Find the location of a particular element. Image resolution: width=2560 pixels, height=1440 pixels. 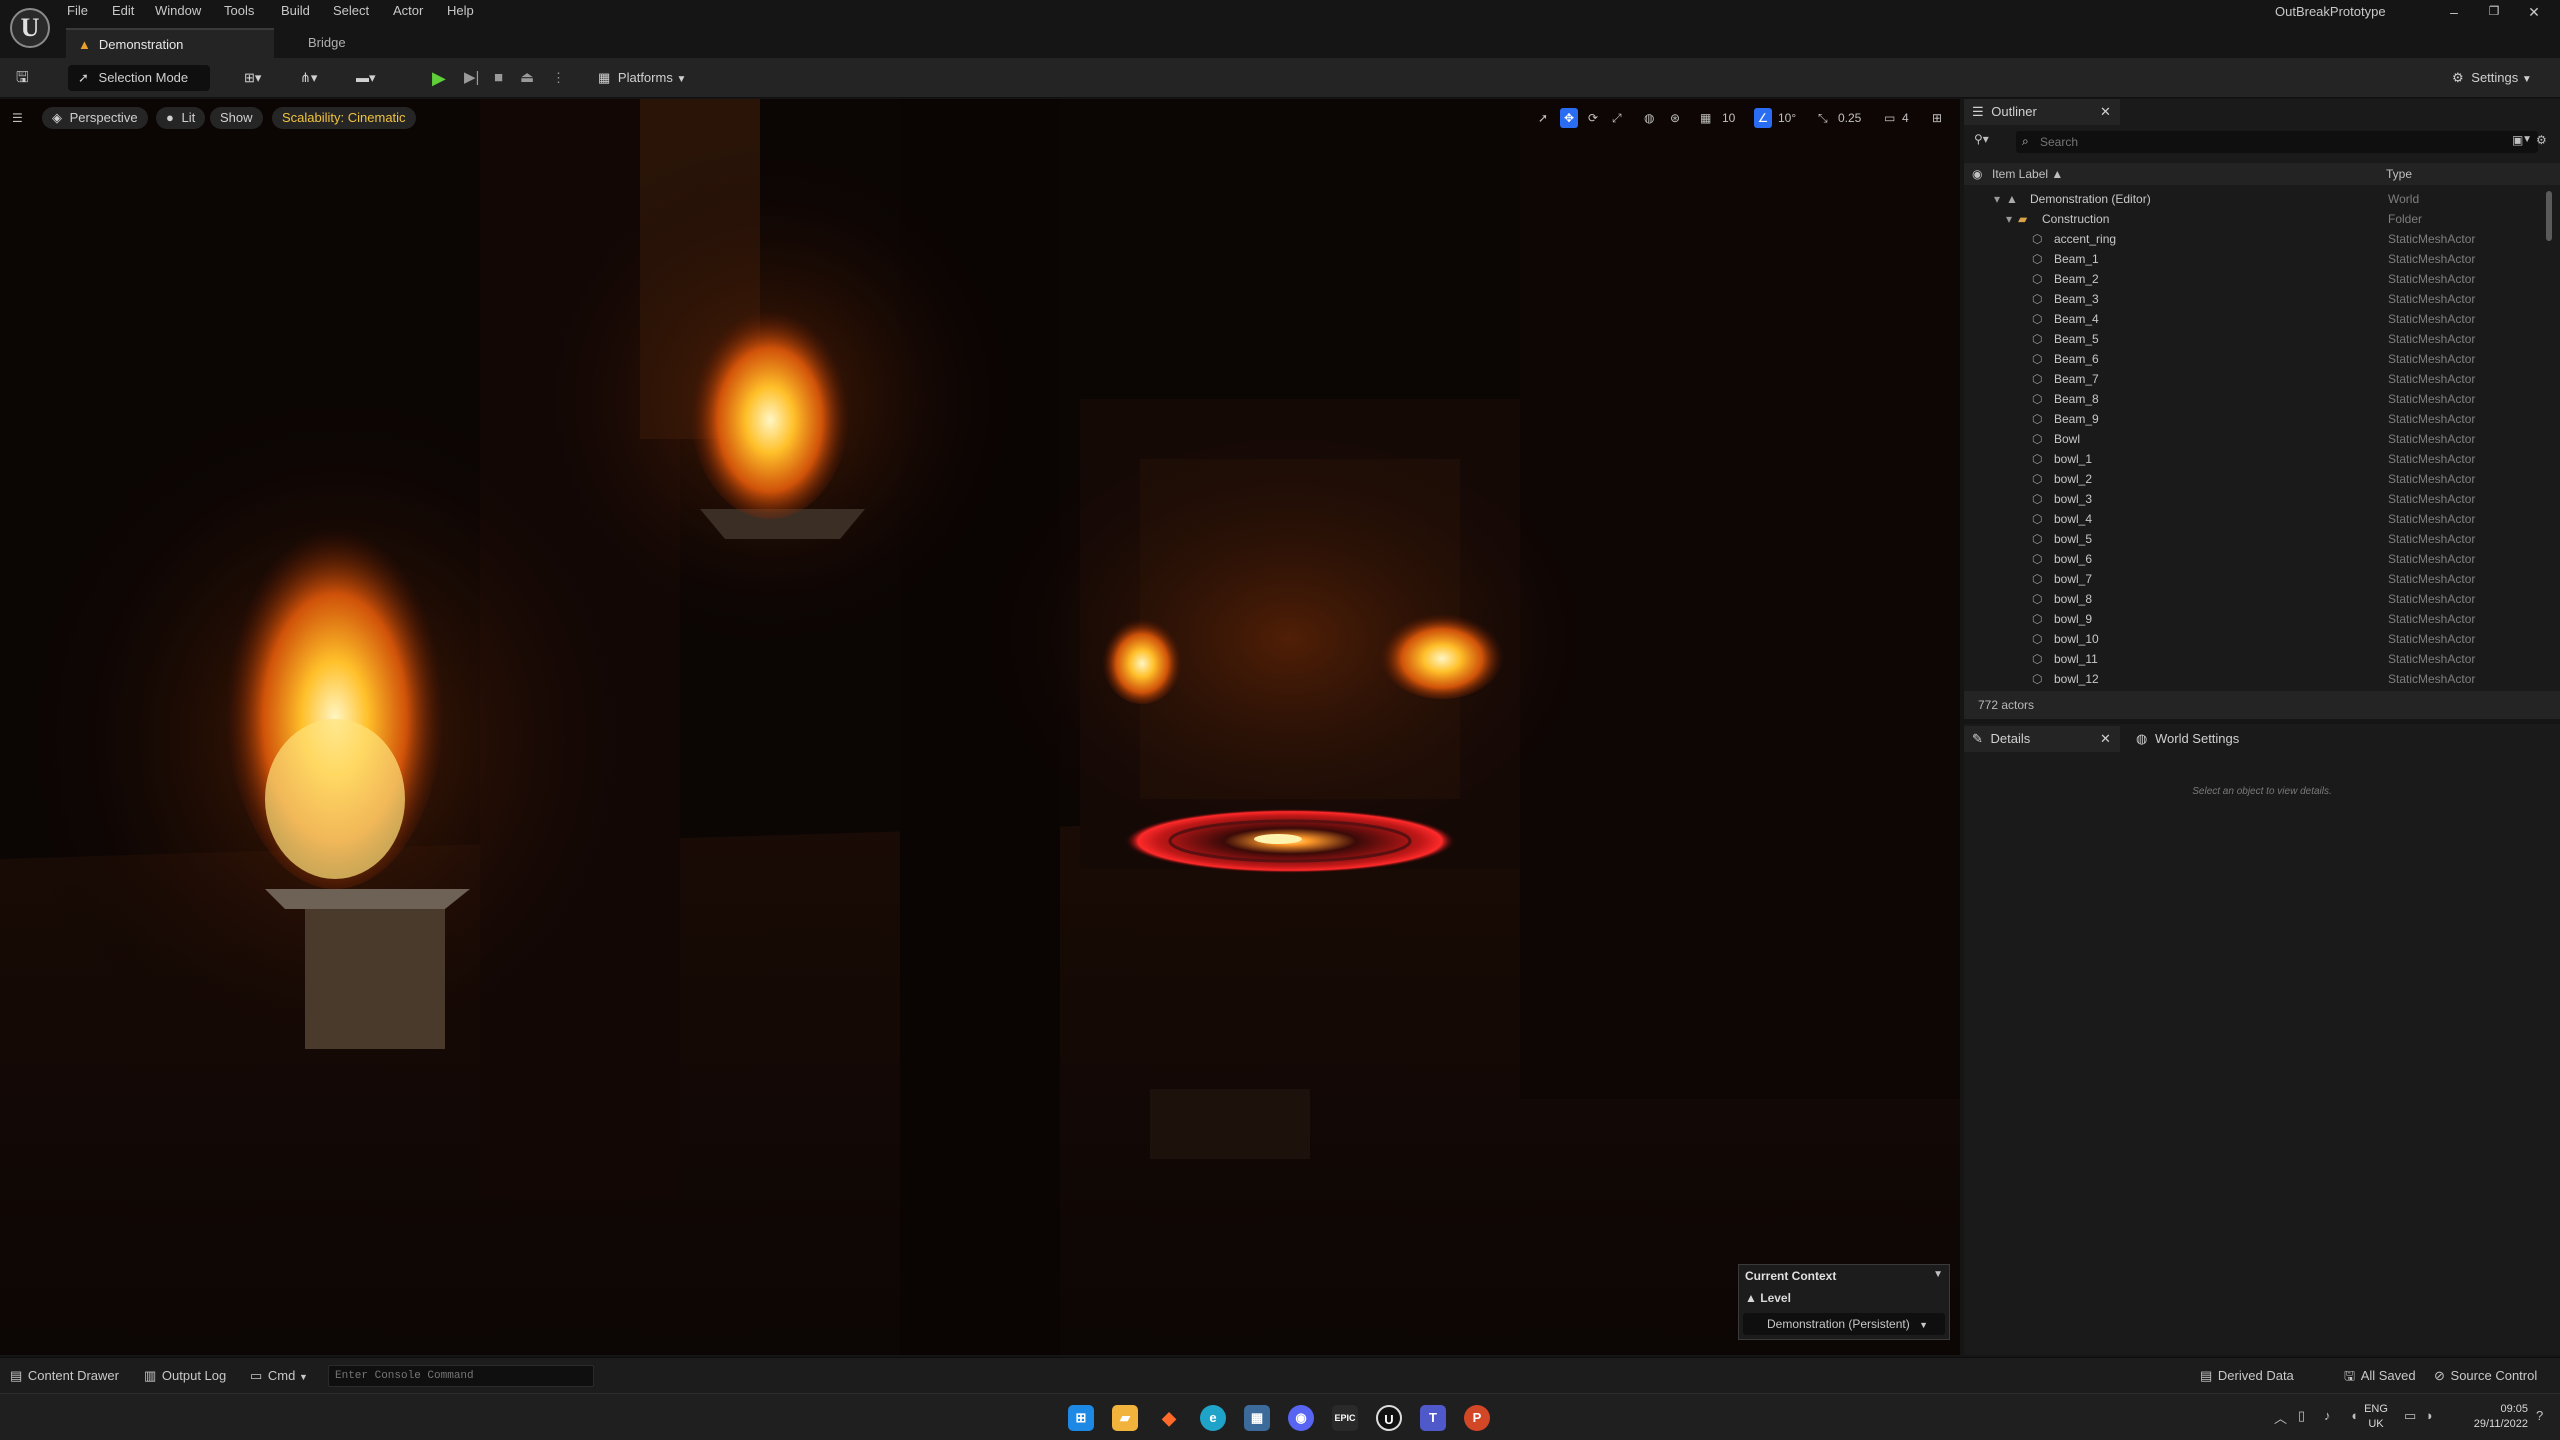

volume-icon: ◗ is located at coordinates (2430, 1415).